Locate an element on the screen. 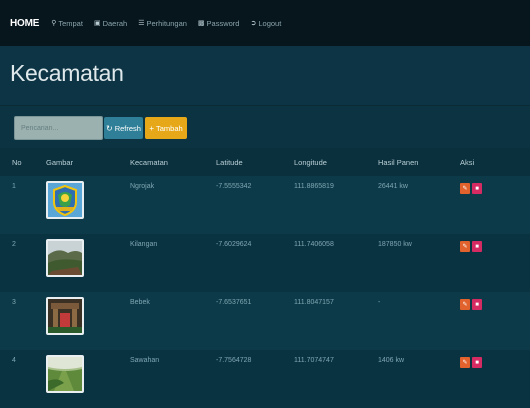 This screenshot has width=530, height=408. table-row: 4 Sawahan -7.7564728 111.7074747 1406 kw is located at coordinates (265, 379).